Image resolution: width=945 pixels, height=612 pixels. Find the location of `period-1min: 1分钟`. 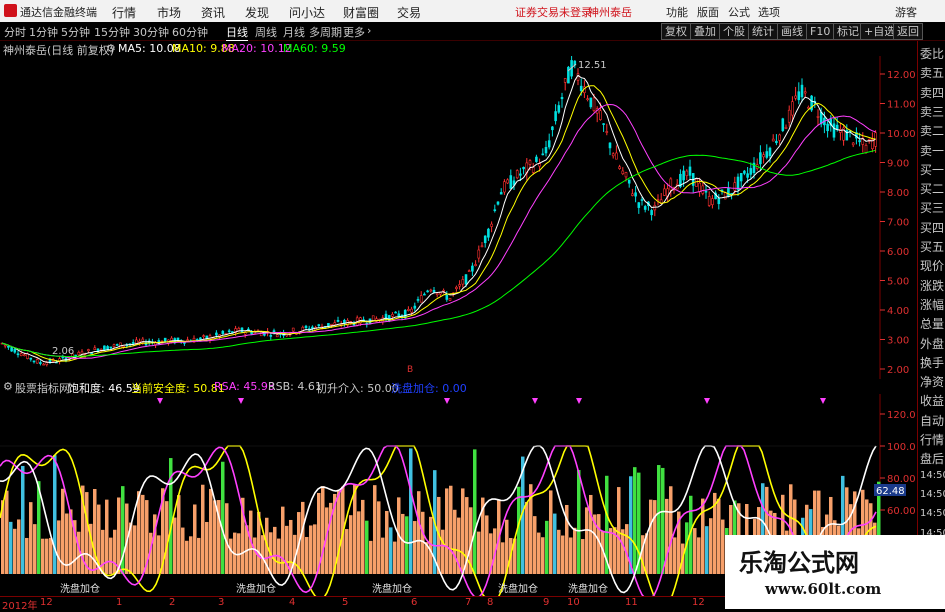

period-1min: 1分钟 is located at coordinates (43, 32).